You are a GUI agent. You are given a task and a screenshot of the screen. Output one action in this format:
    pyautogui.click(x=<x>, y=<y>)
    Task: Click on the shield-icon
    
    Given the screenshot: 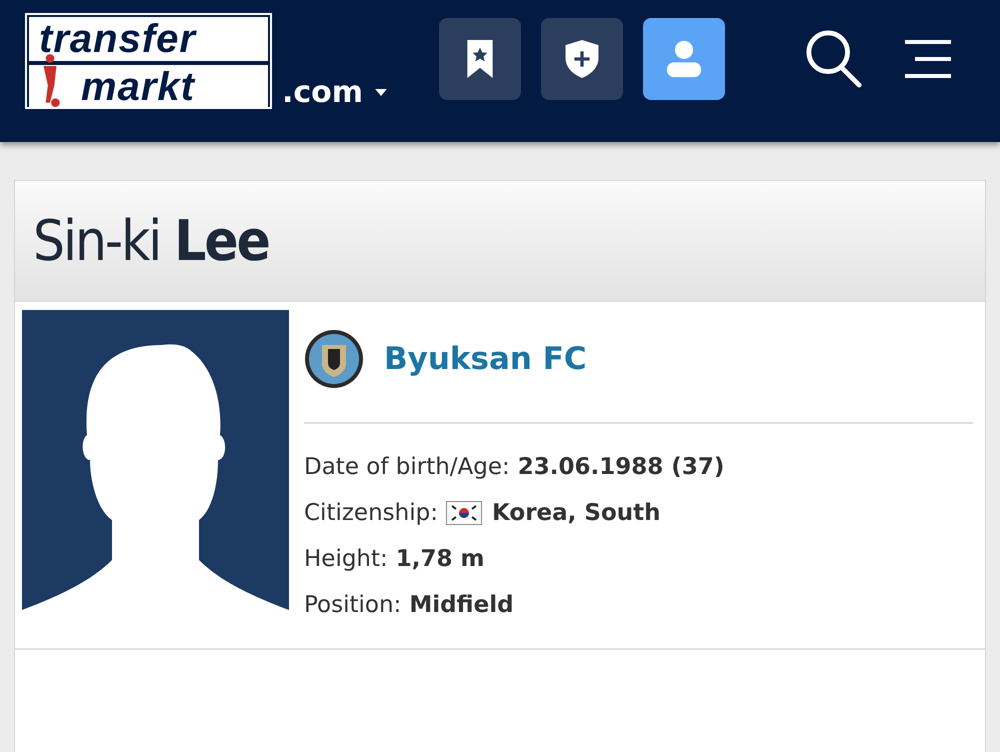 What is the action you would take?
    pyautogui.click(x=582, y=59)
    